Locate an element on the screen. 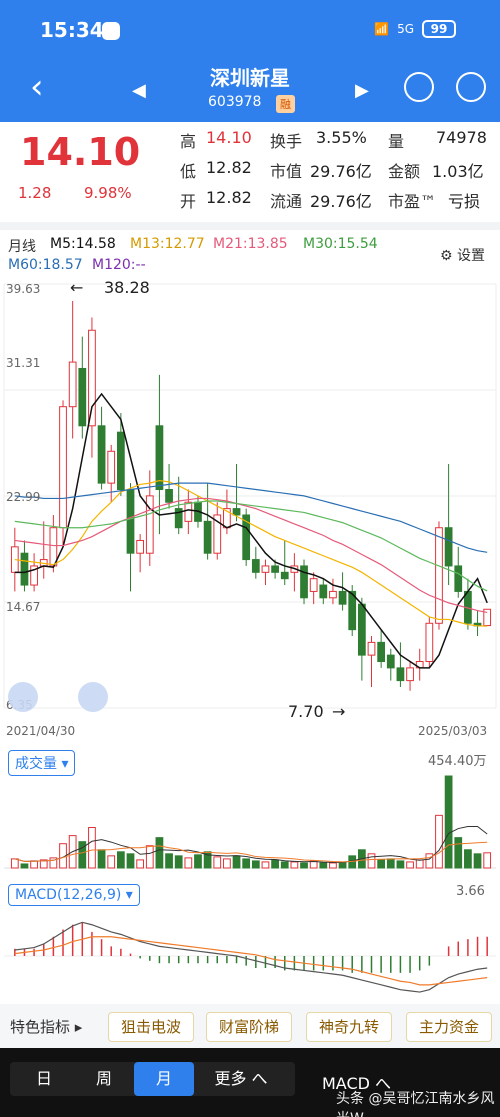 The height and width of the screenshot is (1117, 500). ma-line-m30 is located at coordinates (251, 546).